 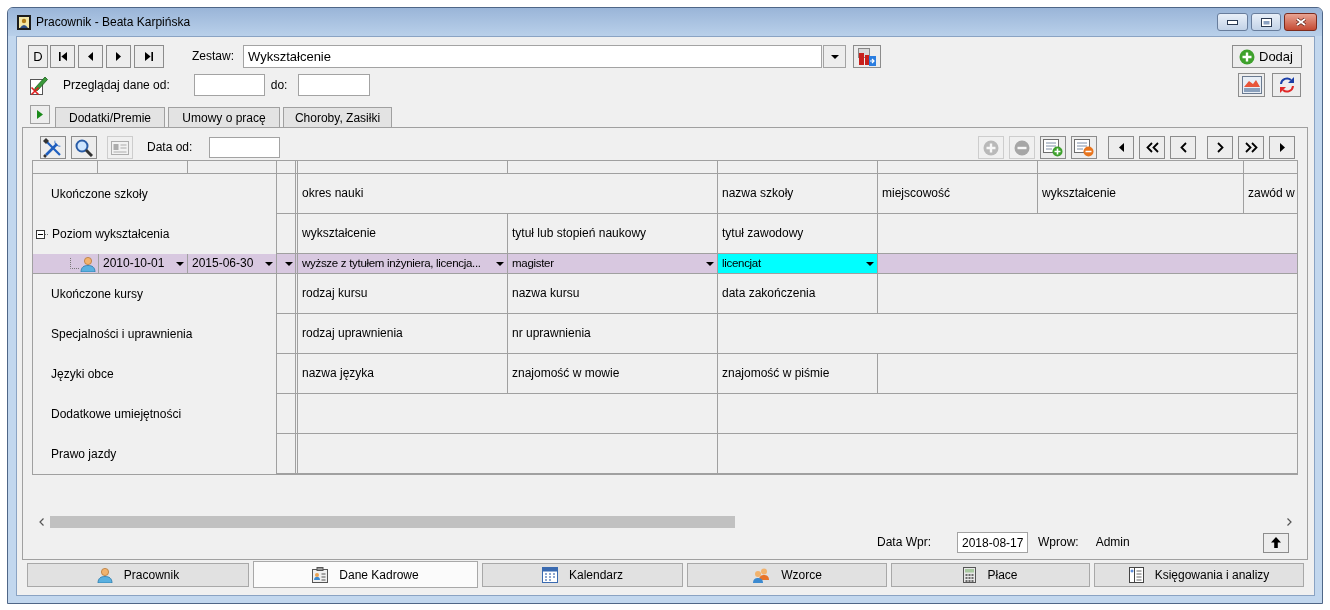 What do you see at coordinates (287, 414) in the screenshot?
I see `empty-cell` at bounding box center [287, 414].